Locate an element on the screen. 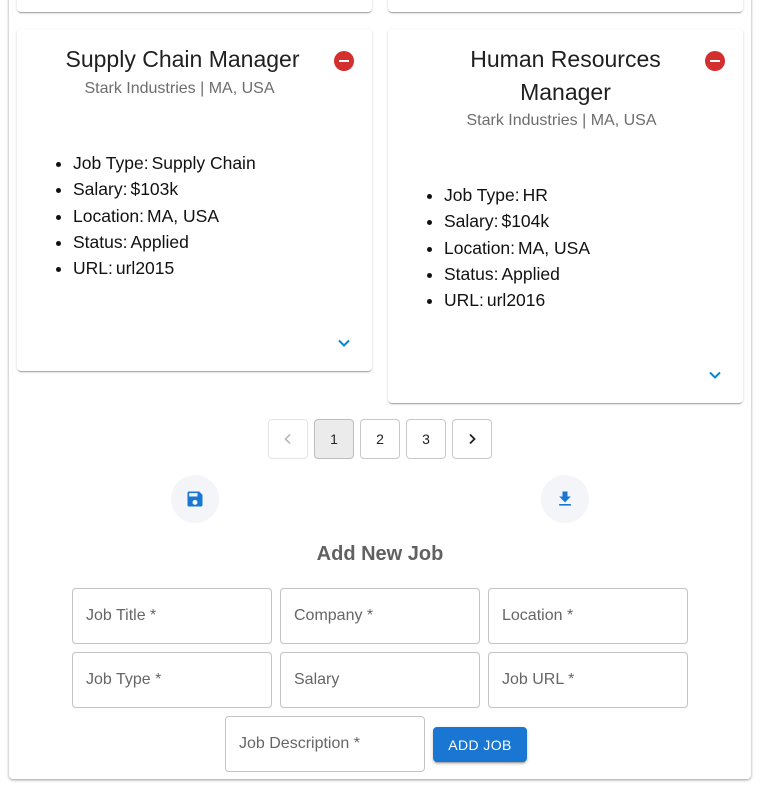 This screenshot has width=782, height=795. salary-field: Salary is located at coordinates (380, 680).